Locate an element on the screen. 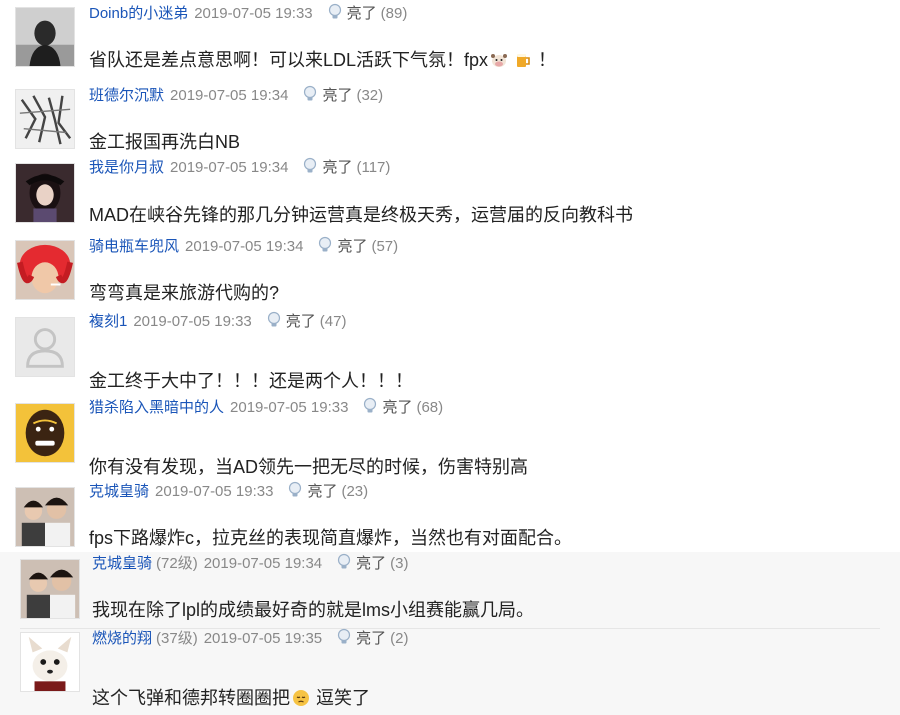 The width and height of the screenshot is (900, 715). comment-text: 金工终于大中了！！！还是两个人！！！ is located at coordinates (251, 381).